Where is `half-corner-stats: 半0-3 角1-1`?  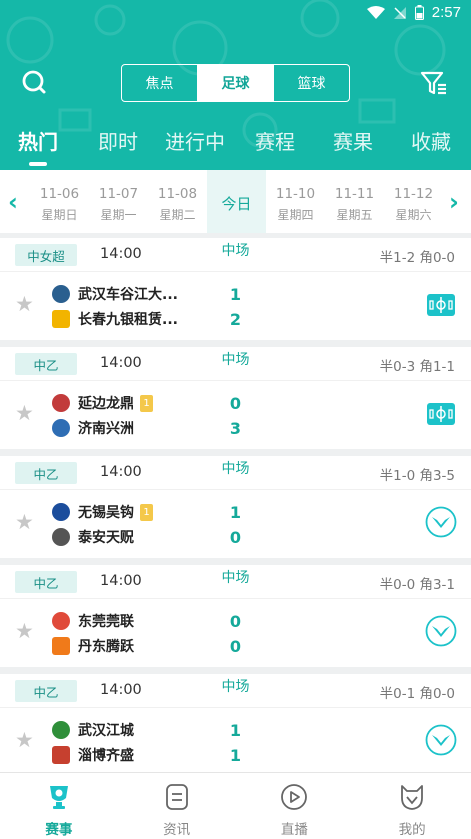
half-corner-stats: 半0-3 角1-1 is located at coordinates (417, 367).